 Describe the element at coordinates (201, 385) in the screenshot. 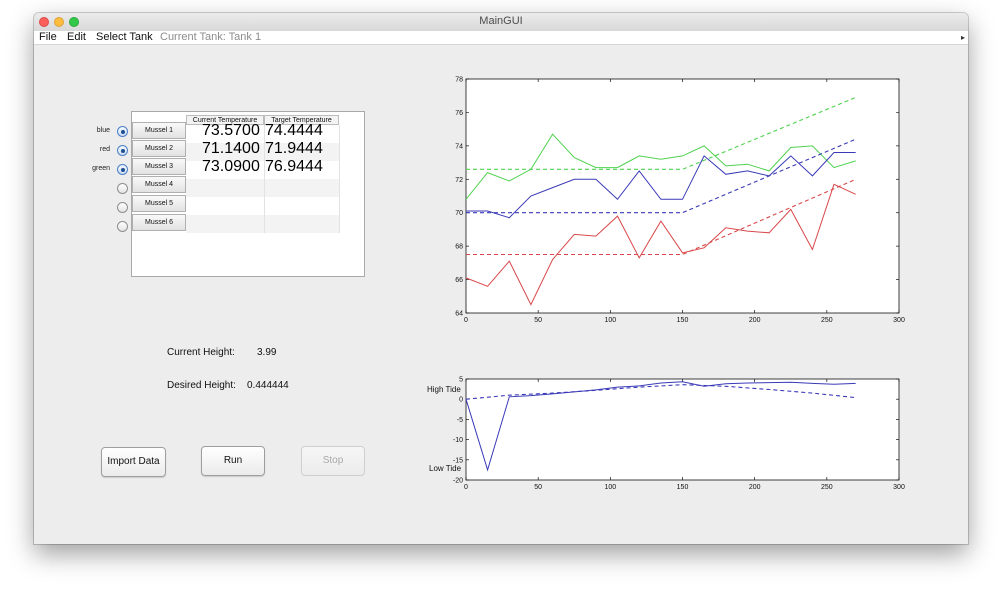

I see `desired-height-label: Desired Height:` at that location.